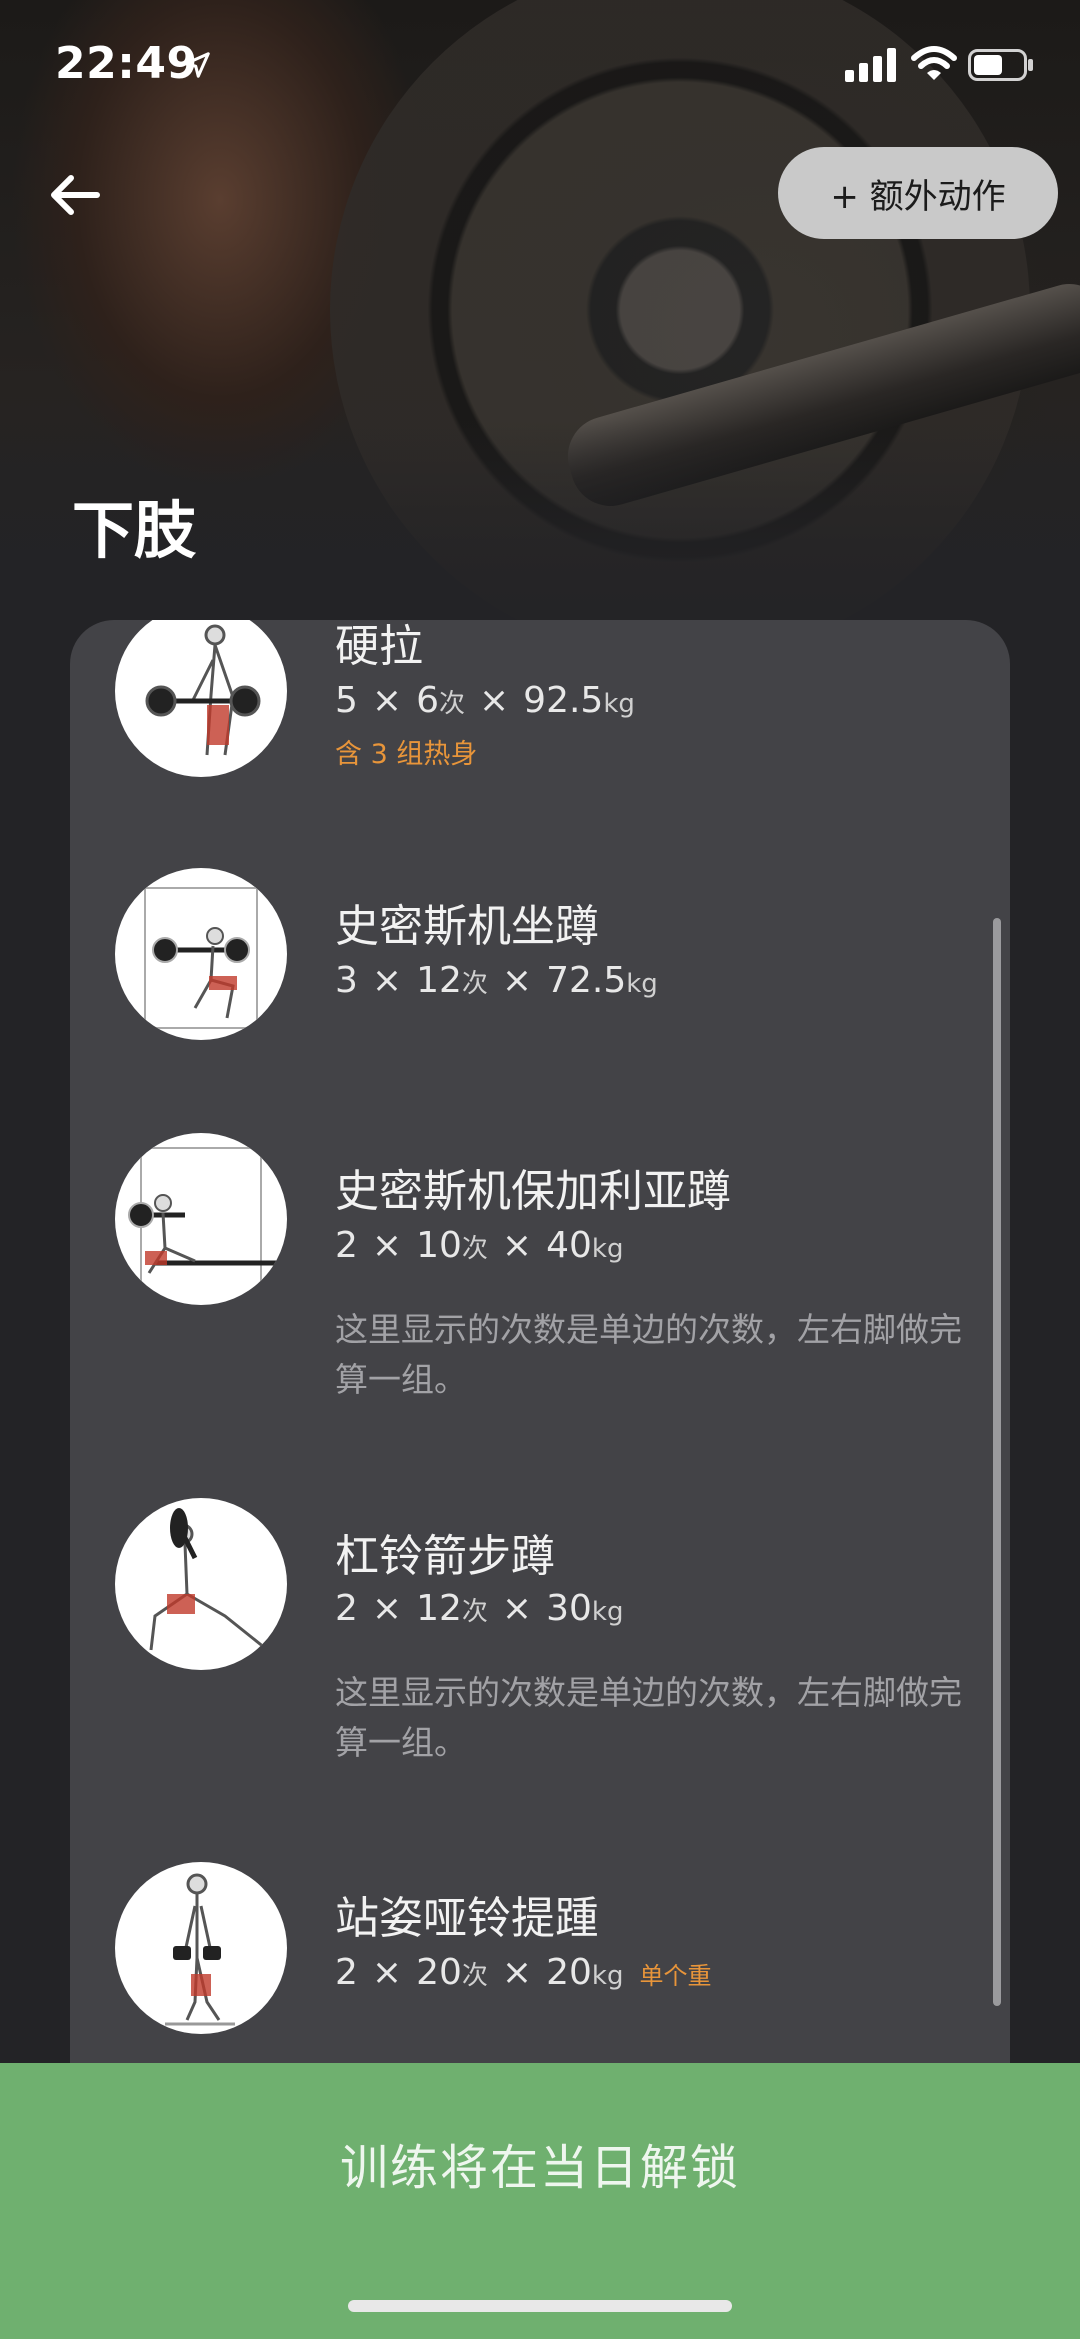  Describe the element at coordinates (870, 65) in the screenshot. I see `cellular-signal-icon` at that location.